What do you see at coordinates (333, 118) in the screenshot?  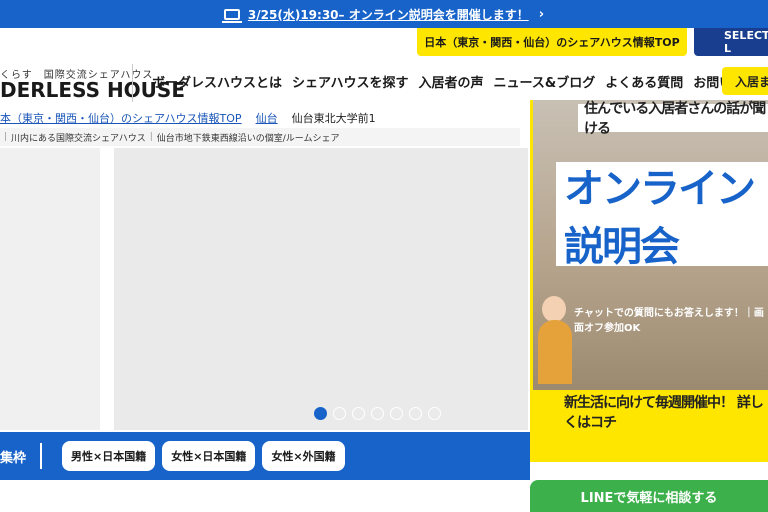 I see `breadcrumb-current: 仙台東北大学前1` at bounding box center [333, 118].